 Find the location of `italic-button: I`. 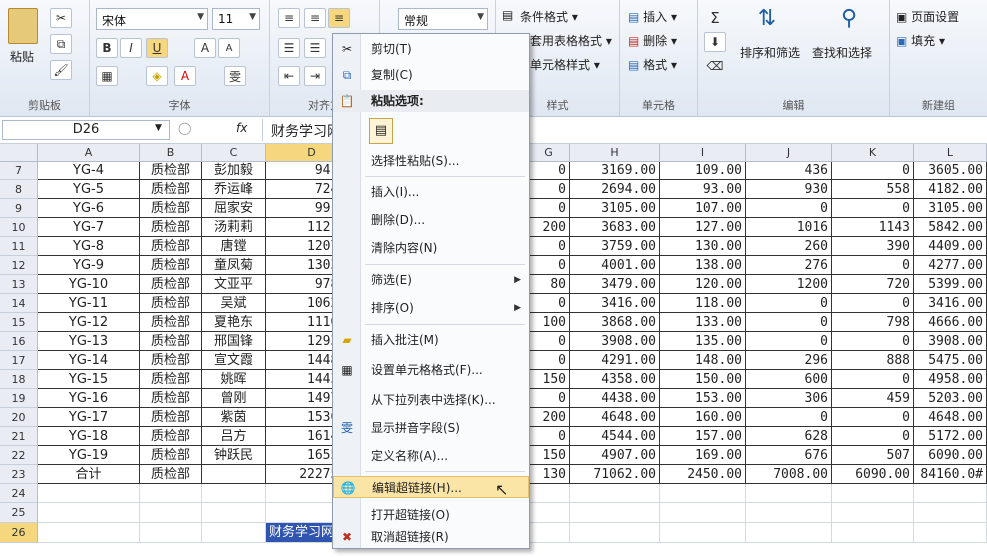

italic-button: I is located at coordinates (131, 48).